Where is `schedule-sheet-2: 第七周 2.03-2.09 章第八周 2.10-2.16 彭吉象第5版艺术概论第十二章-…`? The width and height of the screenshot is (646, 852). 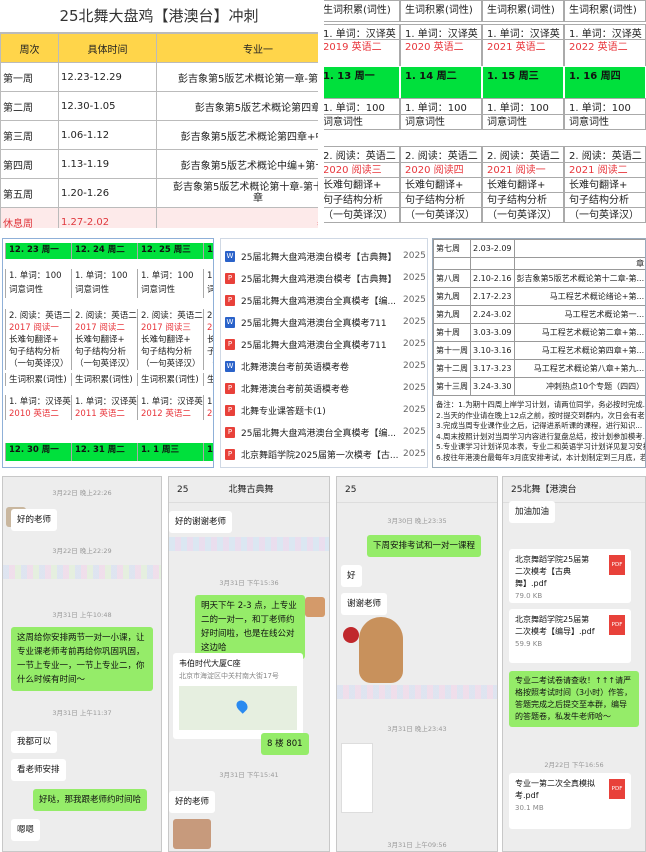 schedule-sheet-2: 第七周 2.03-2.09 章第八周 2.10-2.16 彭吉象第5版艺术概论第十二章-… is located at coordinates (539, 353).